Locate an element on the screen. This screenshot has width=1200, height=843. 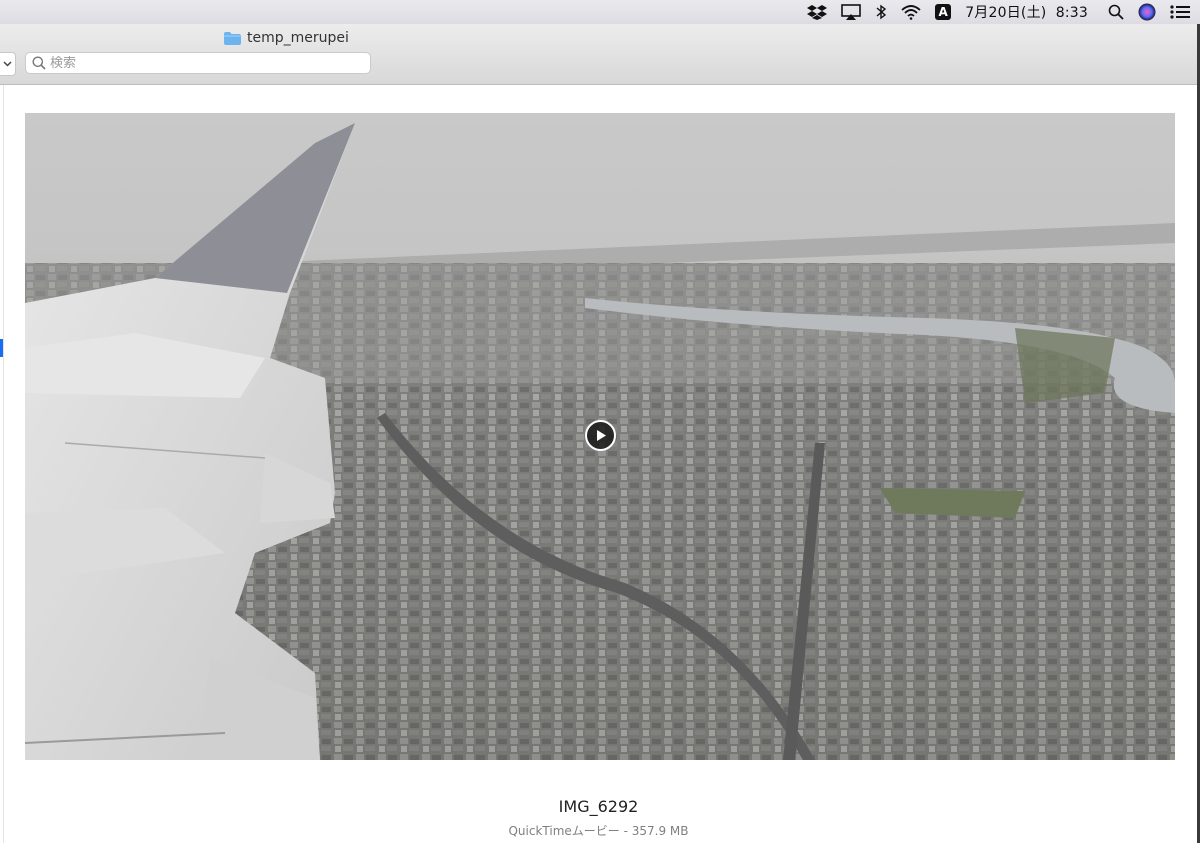
wifi-icon is located at coordinates (911, 12).